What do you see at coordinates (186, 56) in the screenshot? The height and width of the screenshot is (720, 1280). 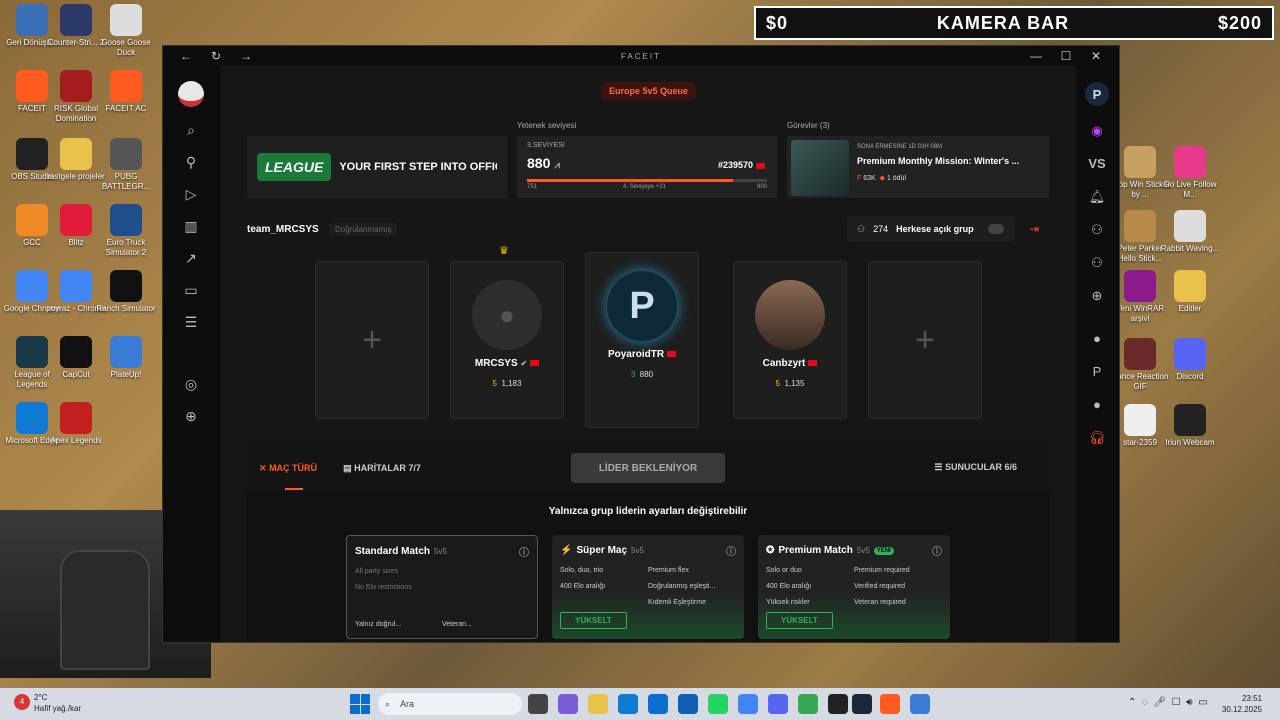 I see `back-button: ←` at bounding box center [186, 56].